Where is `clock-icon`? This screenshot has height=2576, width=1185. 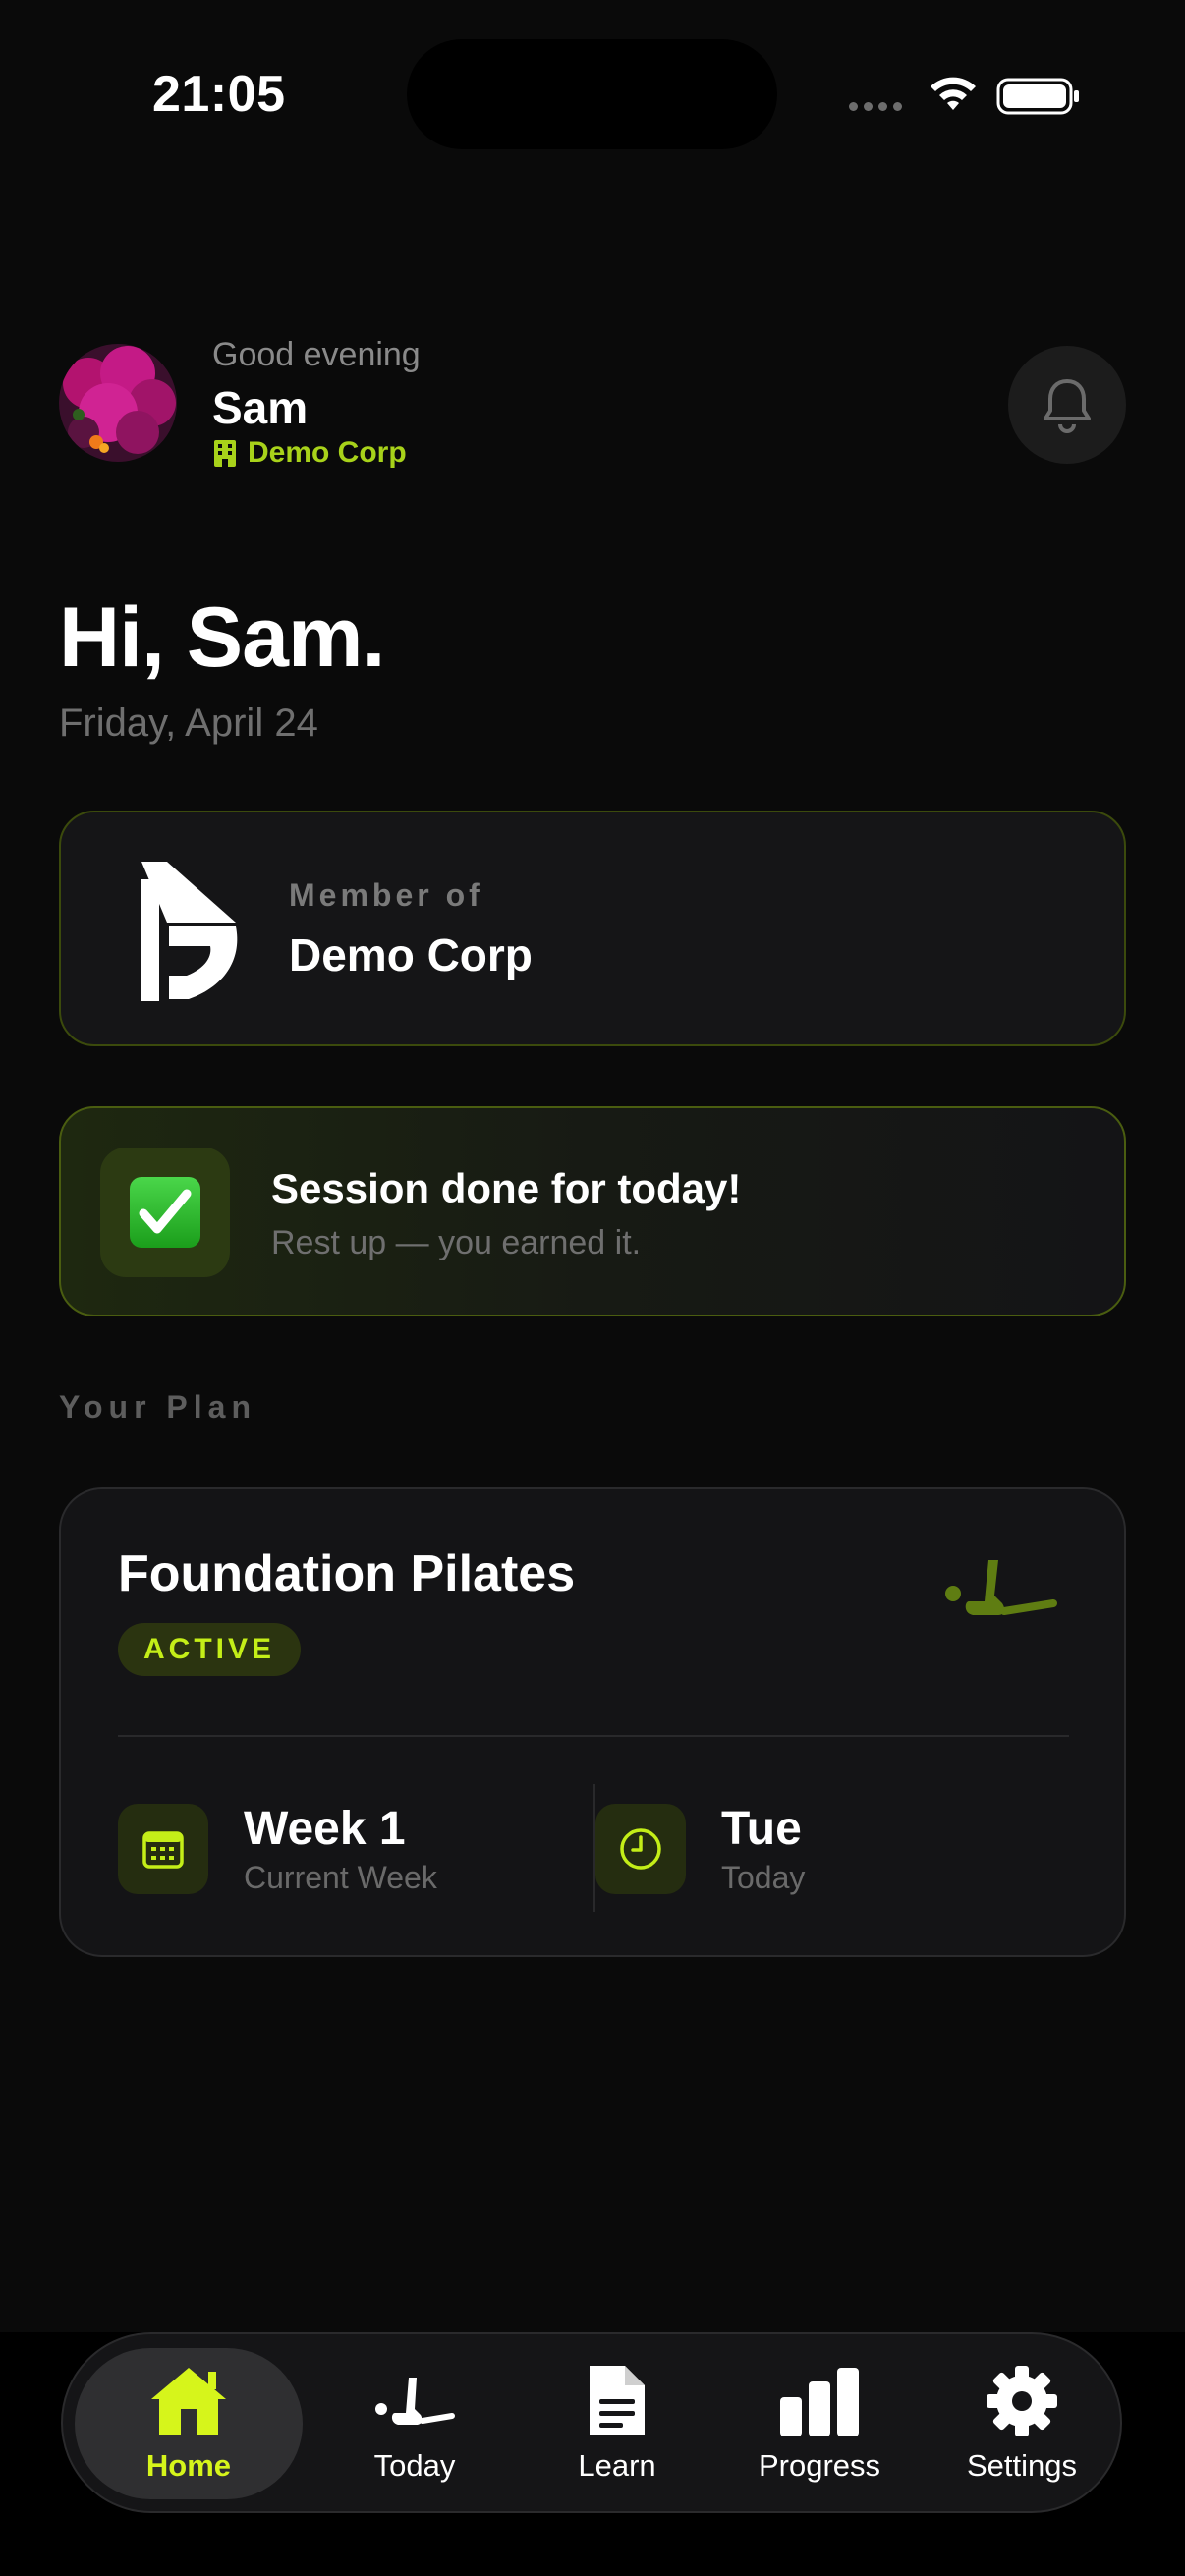
clock-icon is located at coordinates (641, 1849).